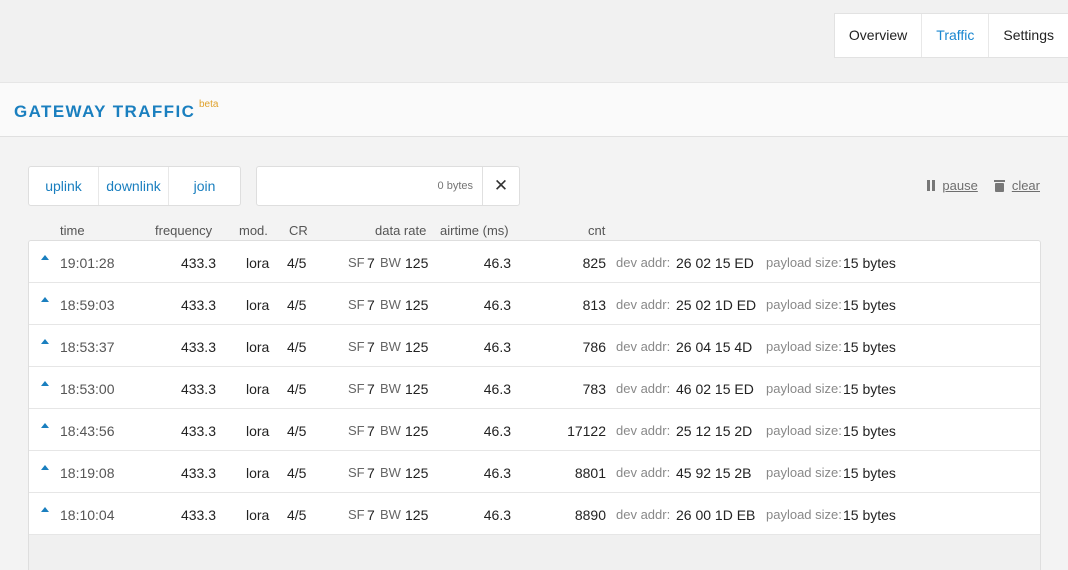 This screenshot has width=1068, height=570. What do you see at coordinates (534, 109) in the screenshot?
I see `title-bar: GATEWAY TRAFFIC beta` at bounding box center [534, 109].